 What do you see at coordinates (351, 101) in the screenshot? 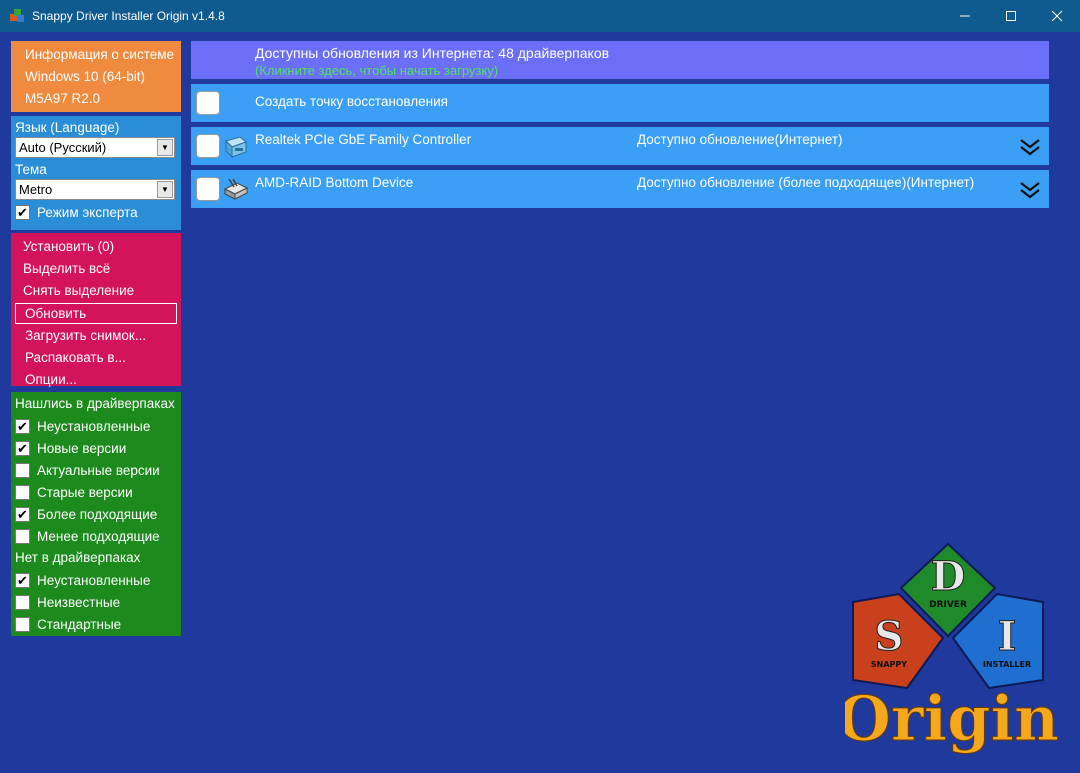
I see `restore-point-label: Создать точку восстановления` at bounding box center [351, 101].